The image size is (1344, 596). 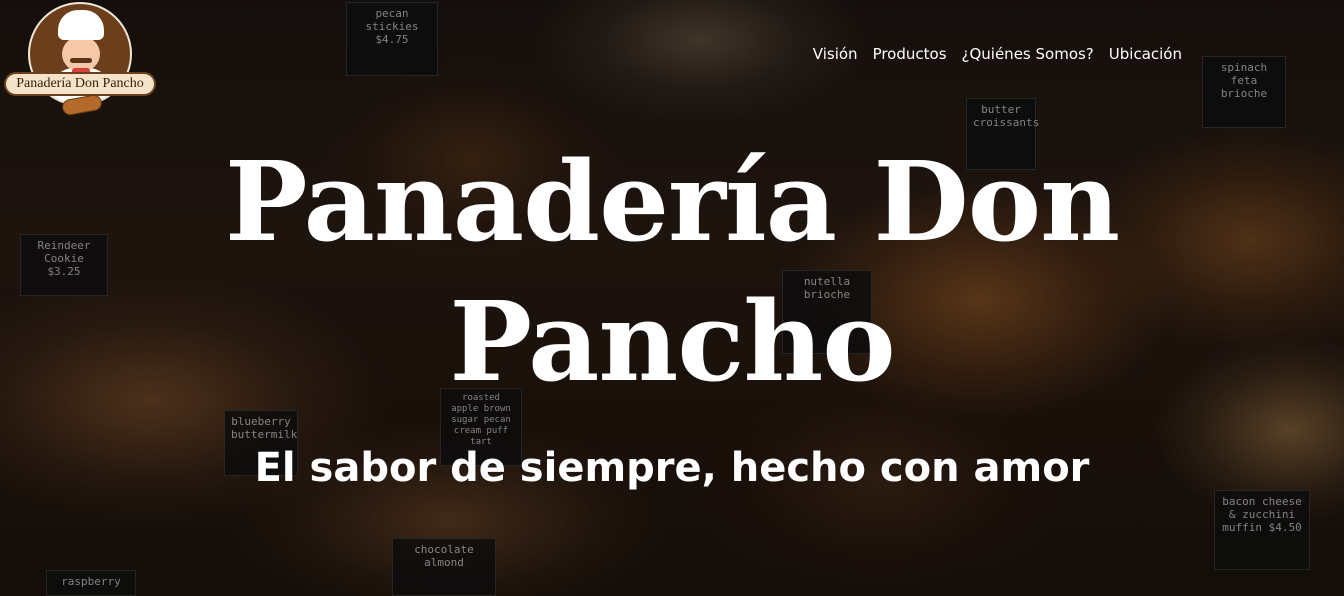 What do you see at coordinates (672, 201) in the screenshot?
I see `hero-title-line1: Panadería Don` at bounding box center [672, 201].